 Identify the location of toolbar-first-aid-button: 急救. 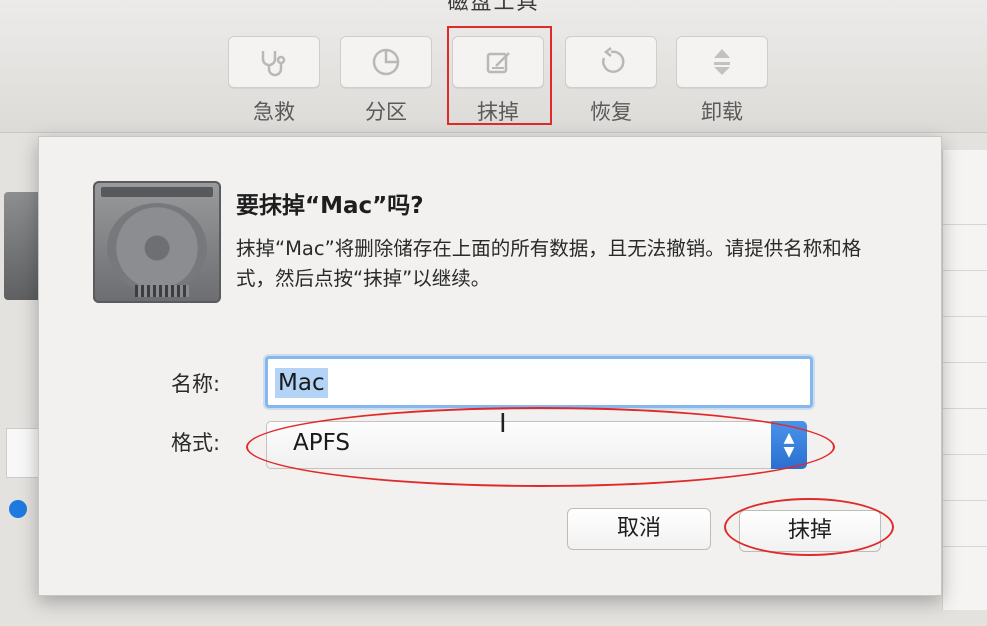
(274, 81).